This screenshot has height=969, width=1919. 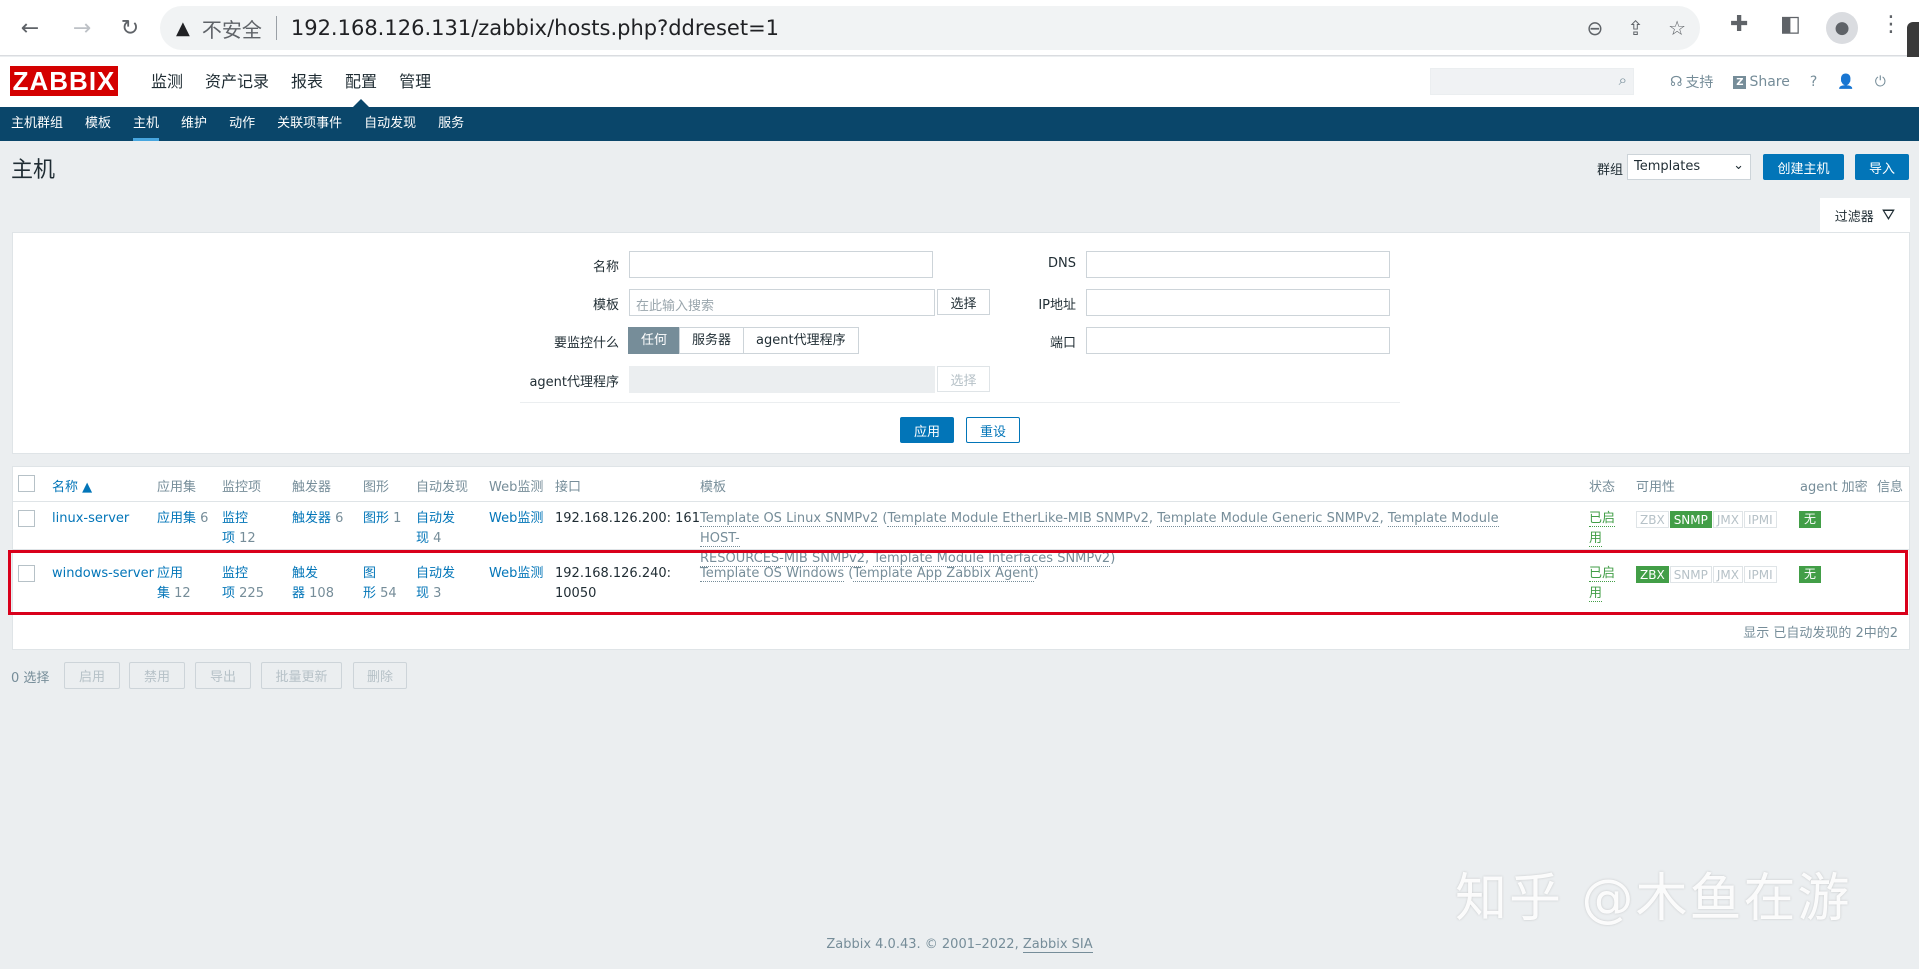 I want to click on triggers-cell: 触发器 6, so click(x=317, y=519).